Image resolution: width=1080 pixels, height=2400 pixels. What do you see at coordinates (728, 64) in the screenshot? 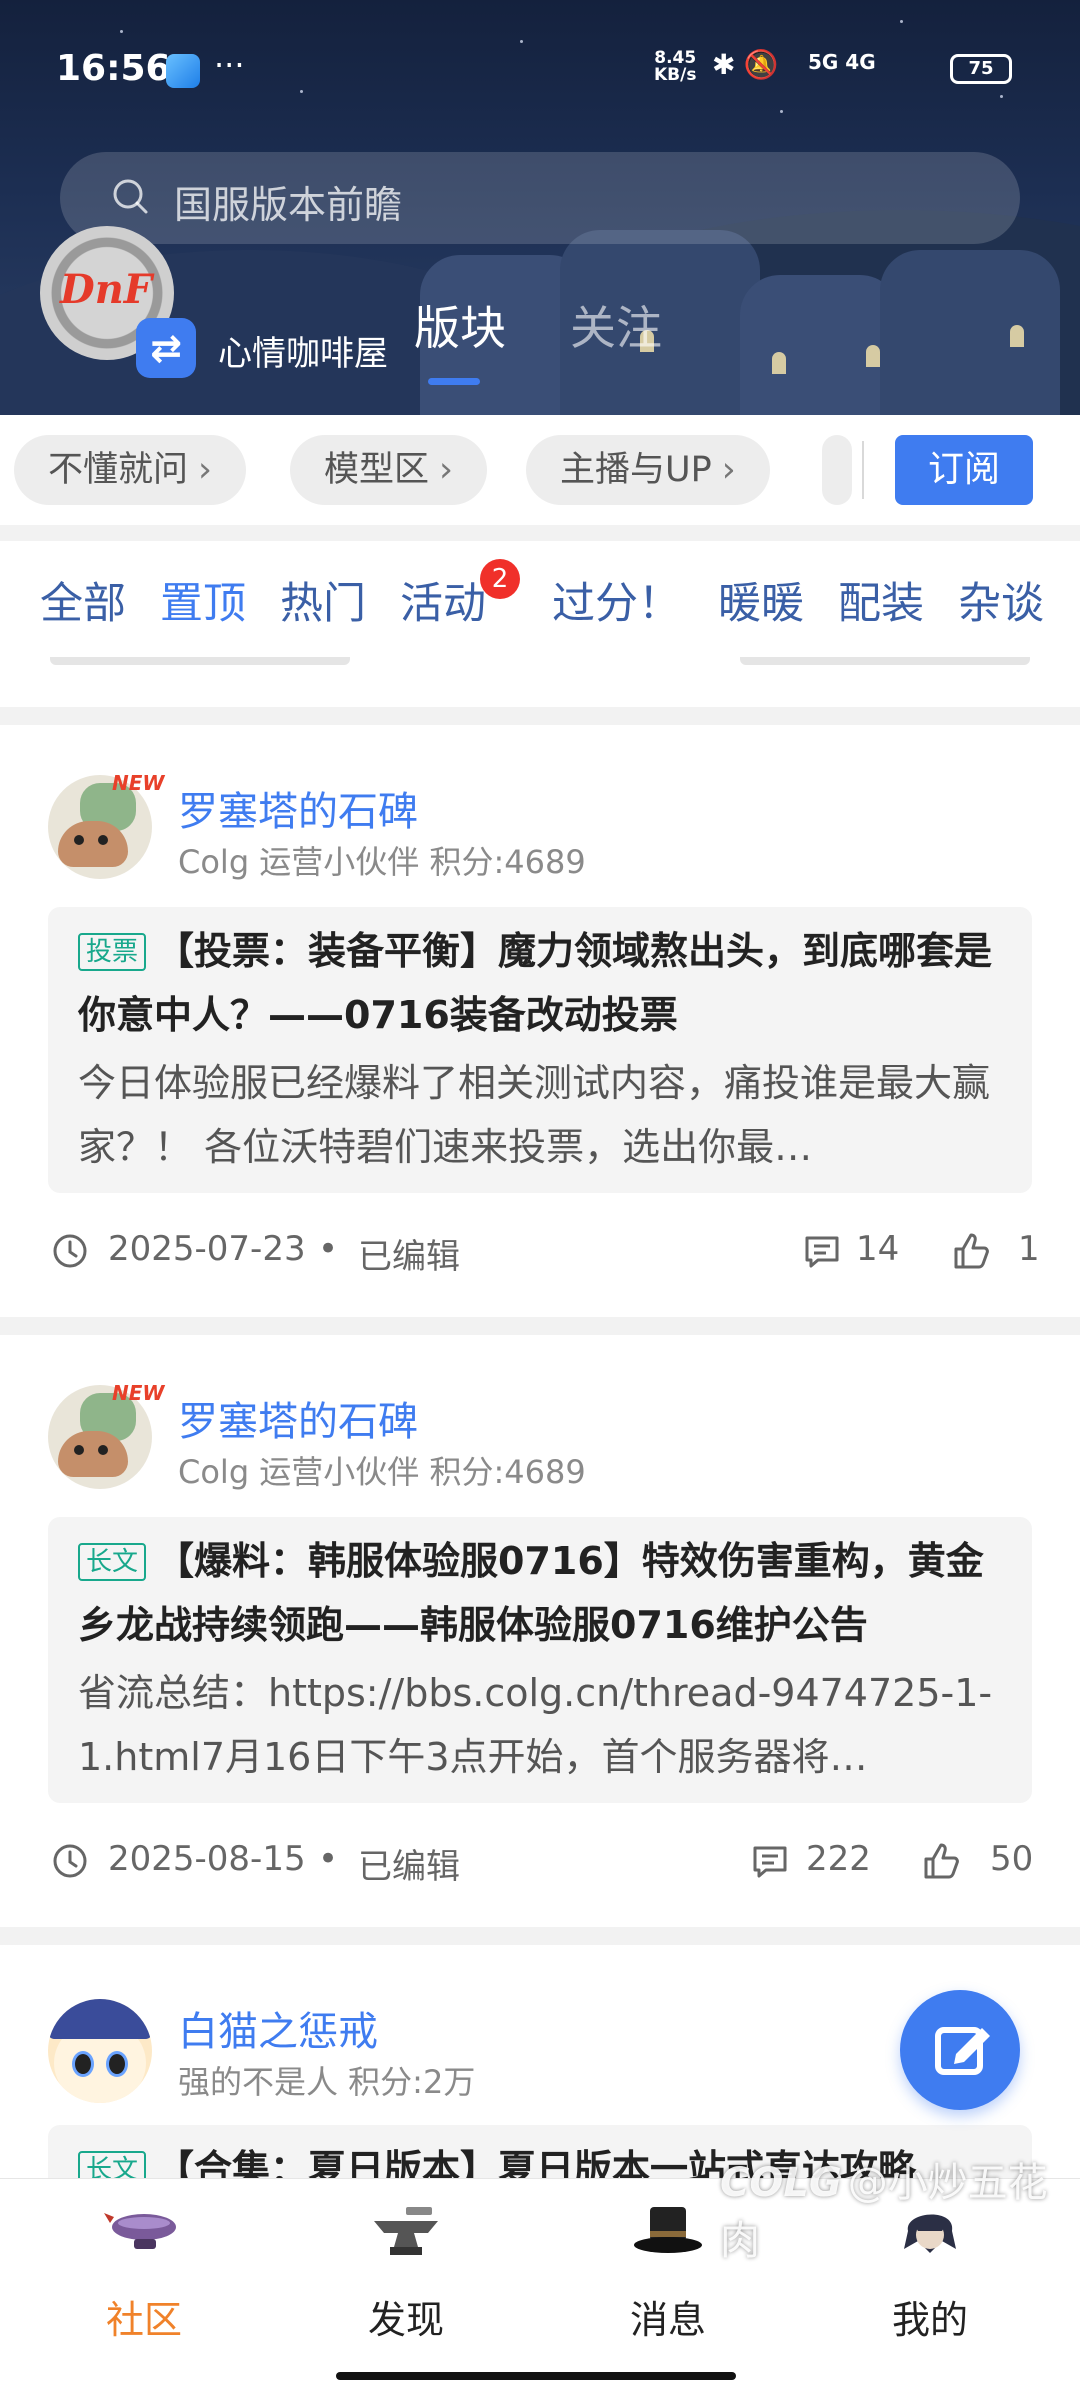
I see `bluetooth-icon: ✱` at bounding box center [728, 64].